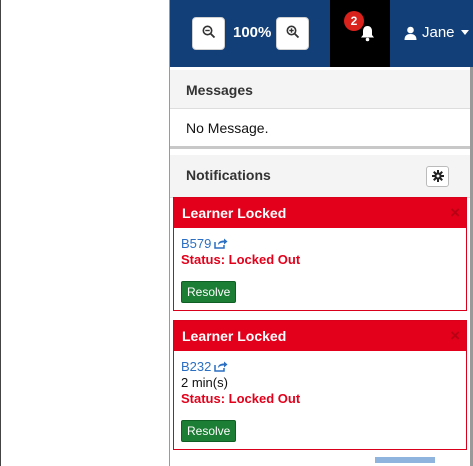  I want to click on user-icon, so click(410, 33).